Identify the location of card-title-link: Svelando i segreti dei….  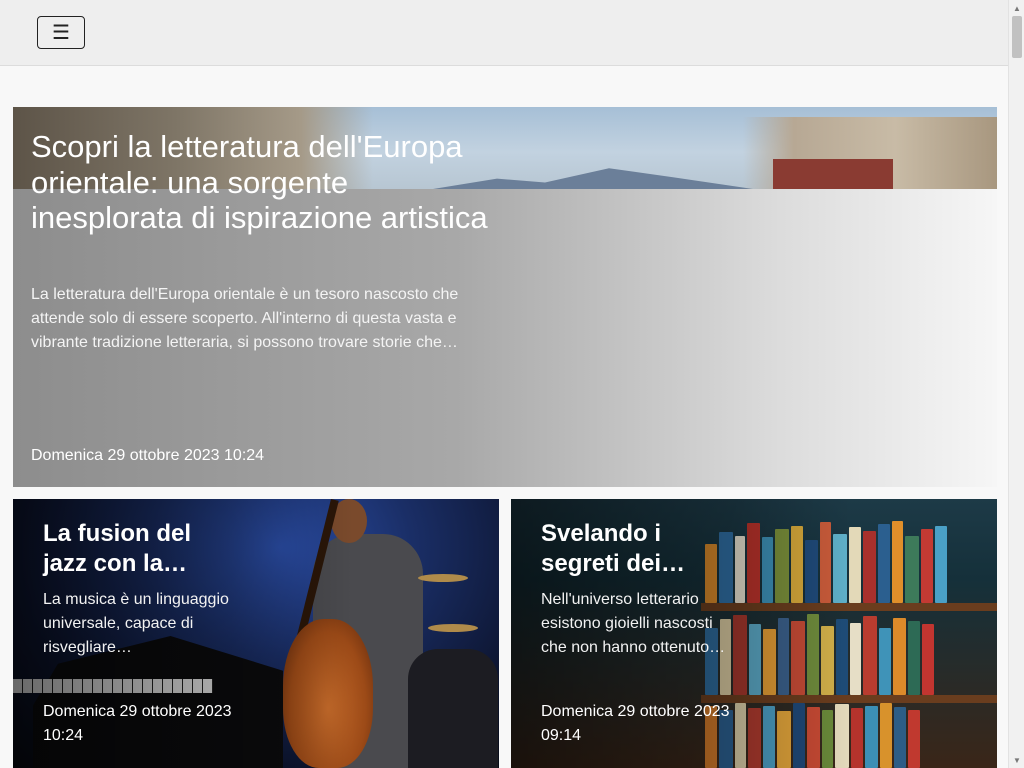
(636, 548).